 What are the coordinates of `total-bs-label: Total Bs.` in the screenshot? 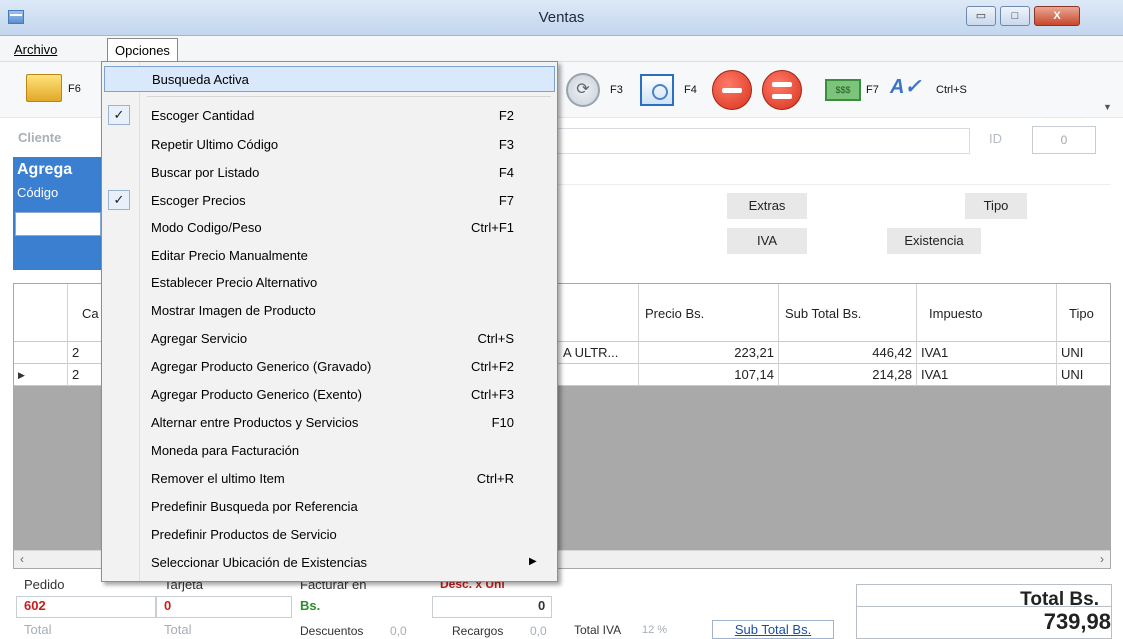 It's located at (1059, 599).